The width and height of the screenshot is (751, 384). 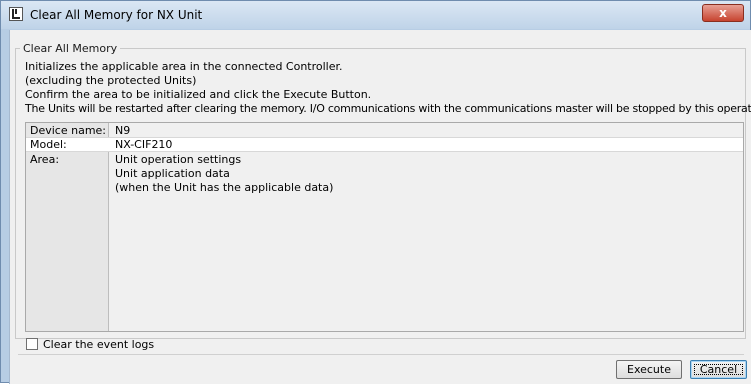 I want to click on area-item: Unit operation settings, so click(x=178, y=159).